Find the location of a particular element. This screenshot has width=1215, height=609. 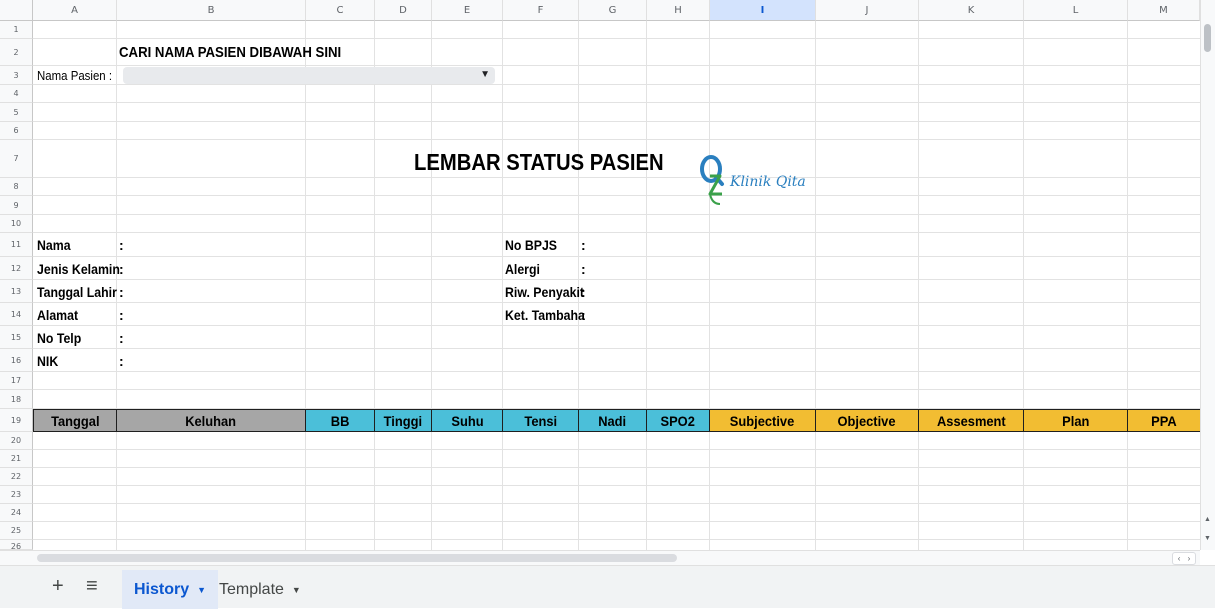

table-header-label: Keluhan is located at coordinates (211, 420).